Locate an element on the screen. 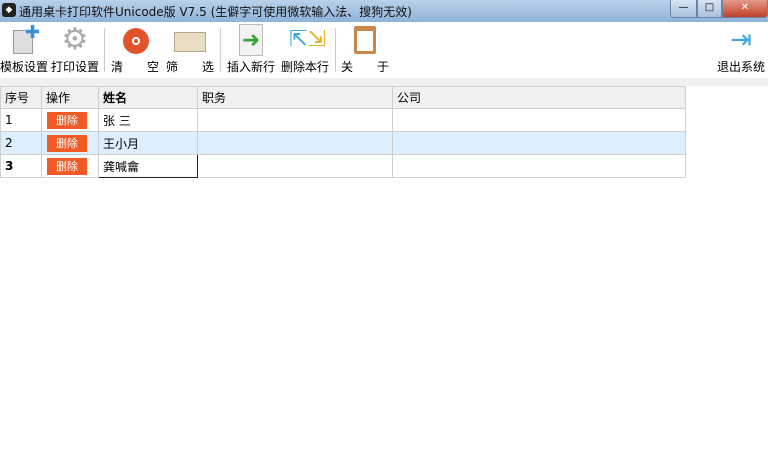 This screenshot has width=768, height=457. gear-icon: ⚙ is located at coordinates (75, 39).